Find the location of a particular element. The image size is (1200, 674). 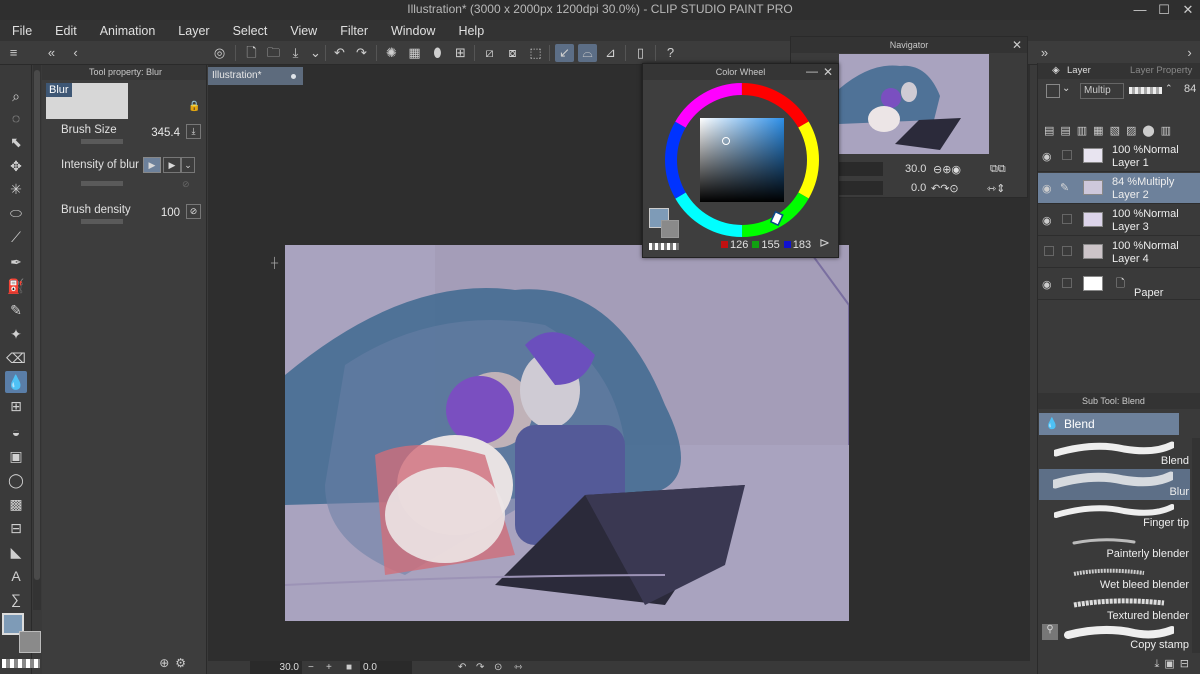

panel-menu-icon: ≡ is located at coordinates (13, 53).